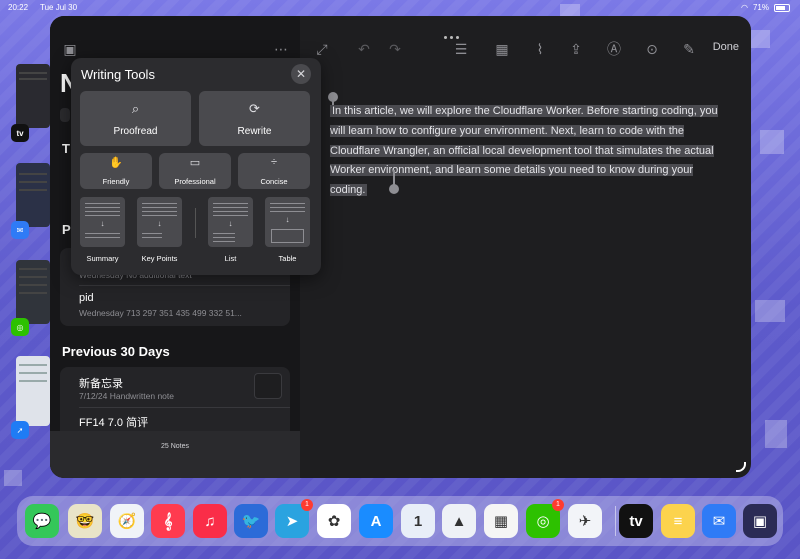  I want to click on dock-app-app-library: ▣, so click(760, 521).